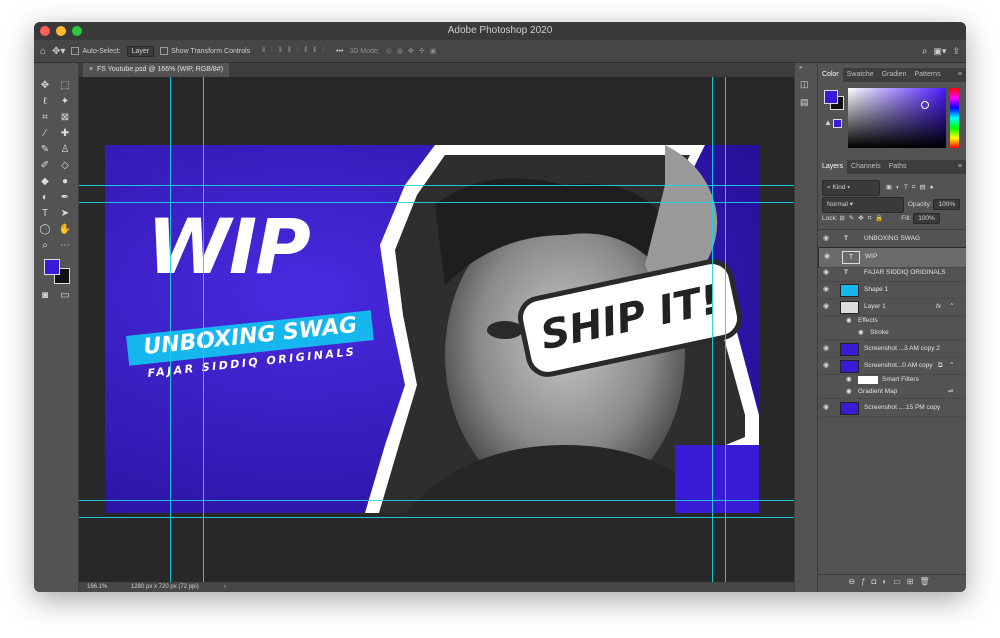 The image size is (1000, 638). I want to click on fill-input: 100%, so click(926, 218).